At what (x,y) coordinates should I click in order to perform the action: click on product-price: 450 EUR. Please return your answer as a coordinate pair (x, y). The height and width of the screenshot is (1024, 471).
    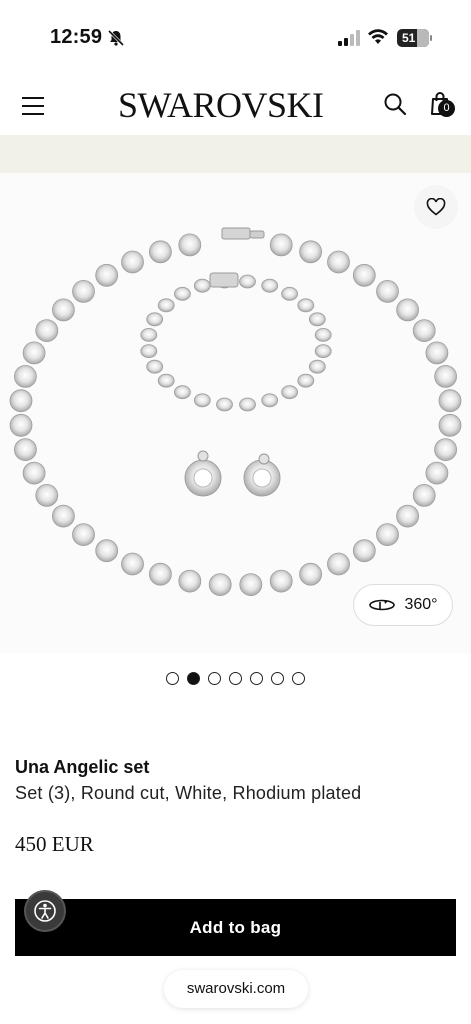
    Looking at the image, I should click on (54, 844).